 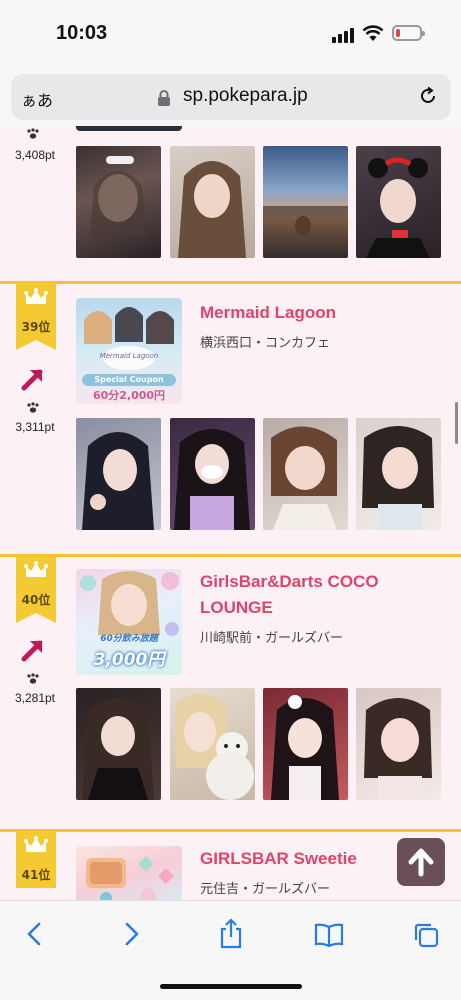 I want to click on rank-badge: 41位, so click(x=36, y=860).